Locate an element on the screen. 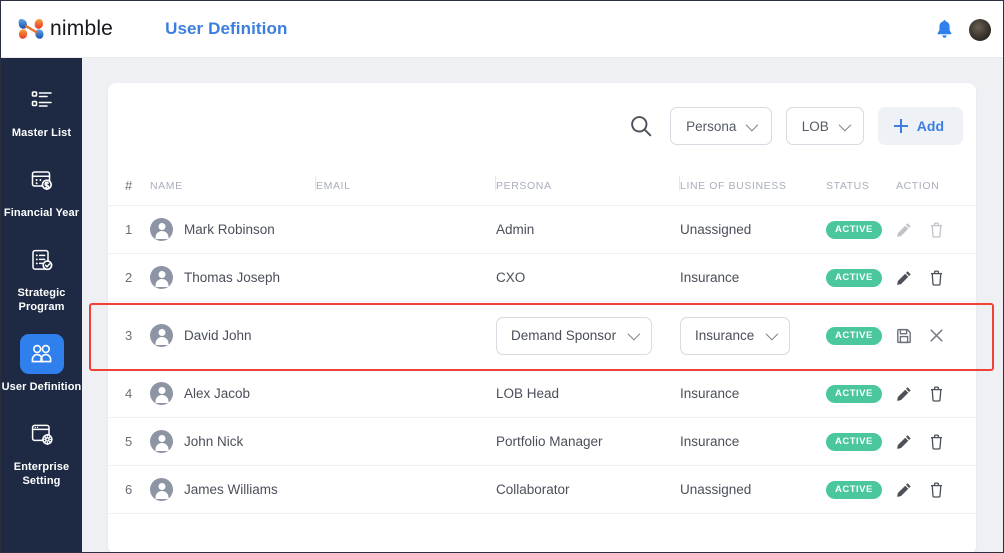  nimble-logo-icon is located at coordinates (31, 29).